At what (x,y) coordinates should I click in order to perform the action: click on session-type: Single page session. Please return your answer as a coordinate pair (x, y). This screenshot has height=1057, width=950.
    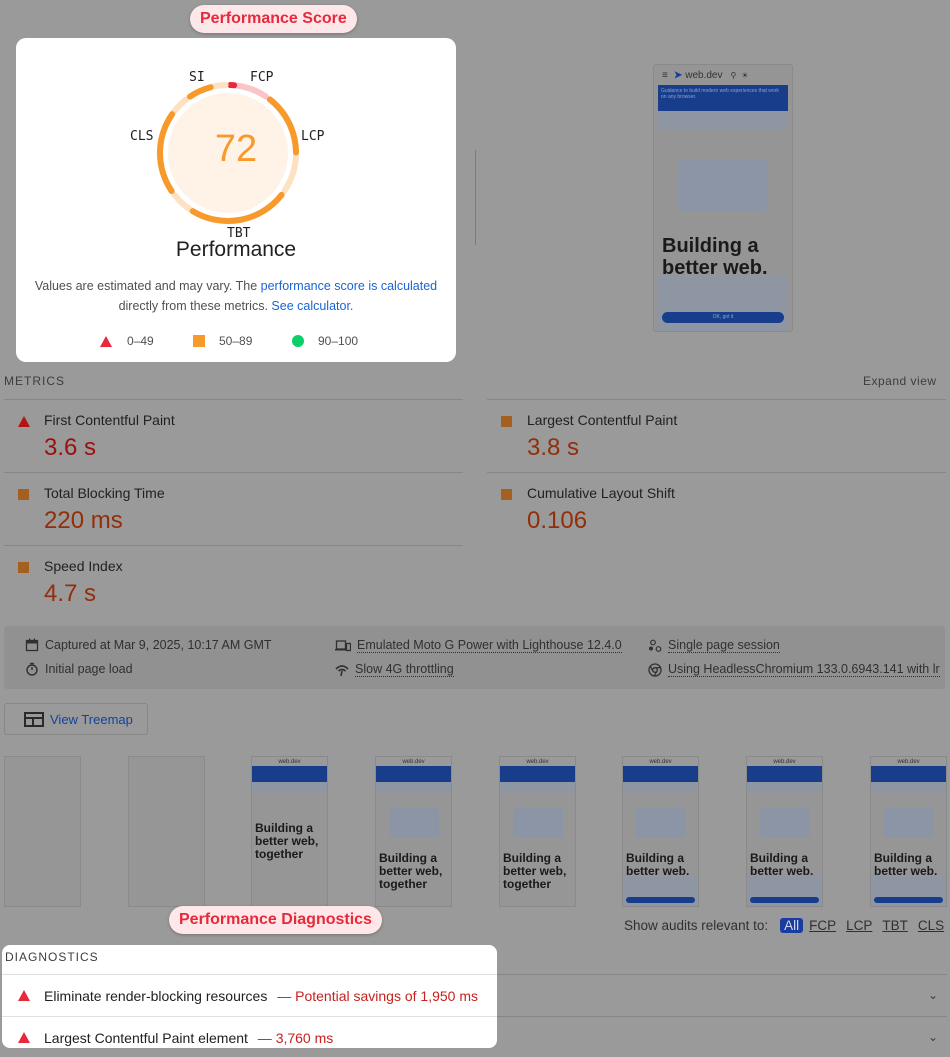
    Looking at the image, I should click on (714, 645).